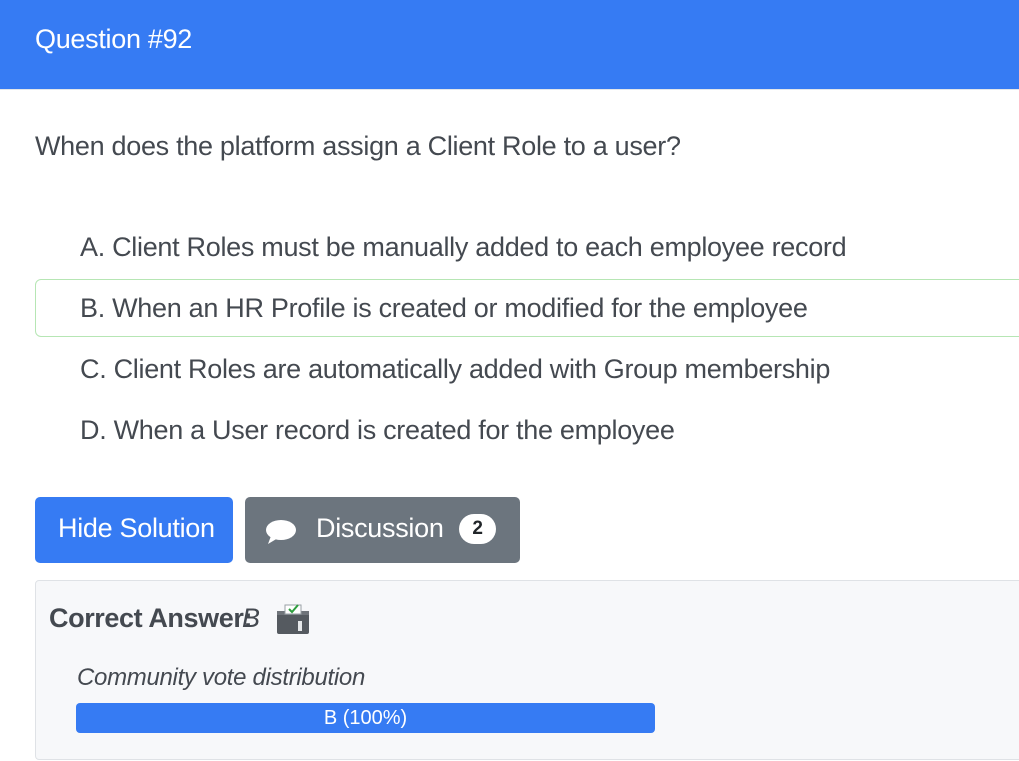  Describe the element at coordinates (477, 529) in the screenshot. I see `discussion-count-badge: 2` at that location.